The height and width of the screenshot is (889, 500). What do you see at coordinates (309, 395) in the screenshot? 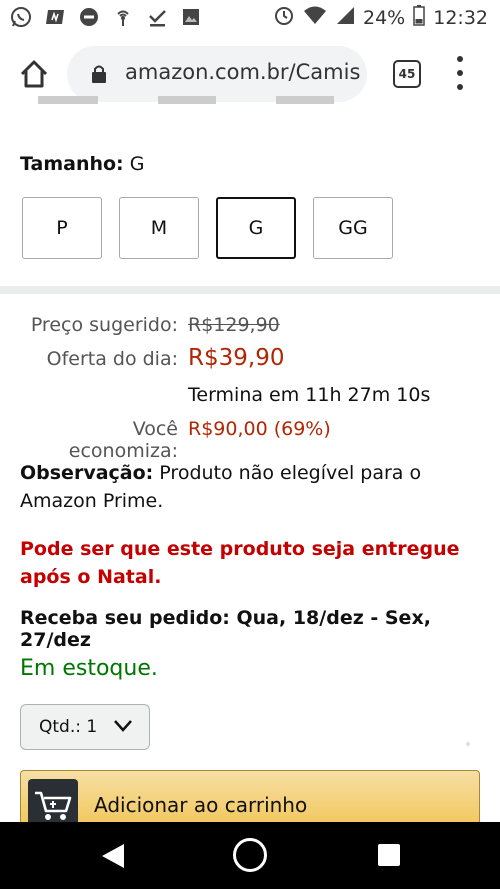
I see `deal-timer: Termina em 11h 27m 10s` at bounding box center [309, 395].